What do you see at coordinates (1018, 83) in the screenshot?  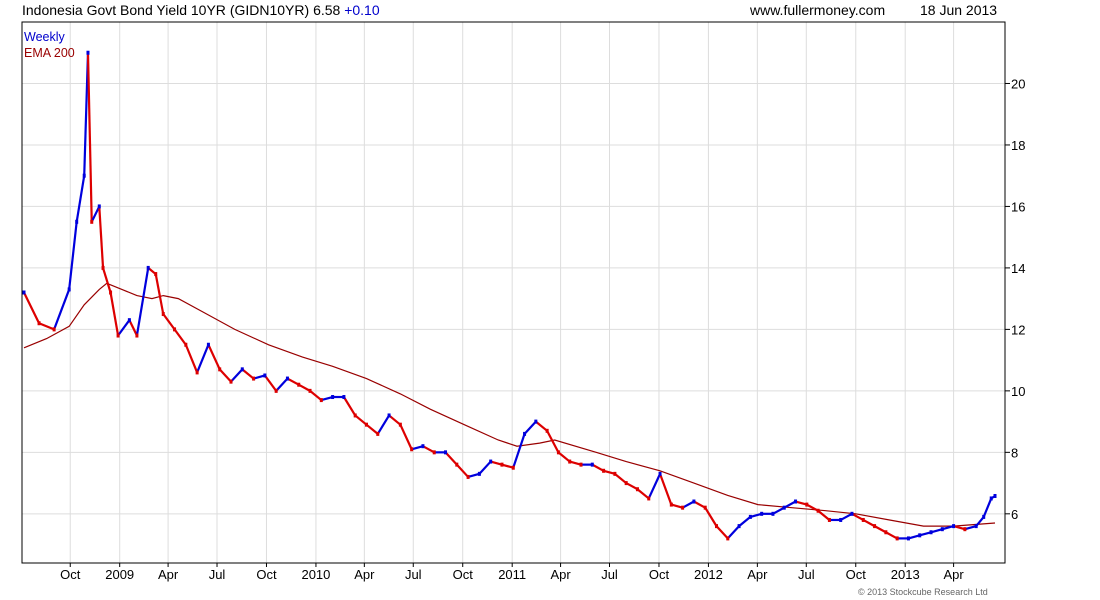 I see `y-tick-label: 20` at bounding box center [1018, 83].